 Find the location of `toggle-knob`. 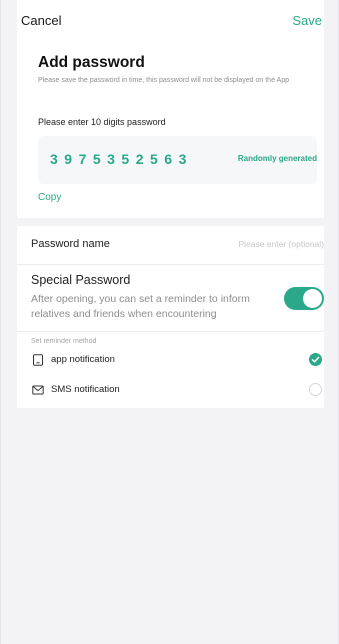

toggle-knob is located at coordinates (312, 298).